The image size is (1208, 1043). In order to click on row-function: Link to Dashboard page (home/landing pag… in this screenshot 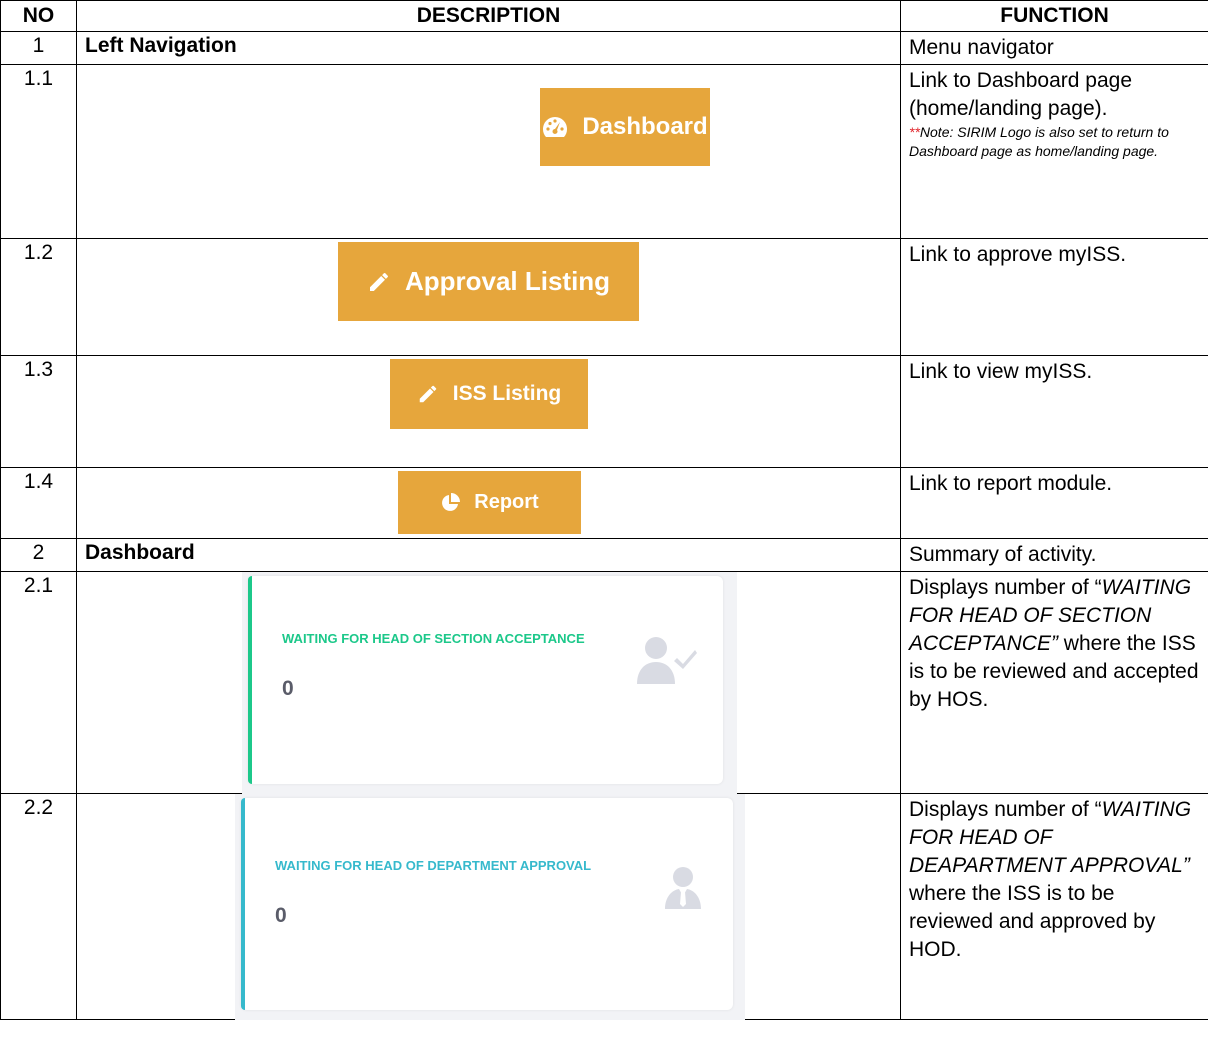, I will do `click(1054, 151)`.